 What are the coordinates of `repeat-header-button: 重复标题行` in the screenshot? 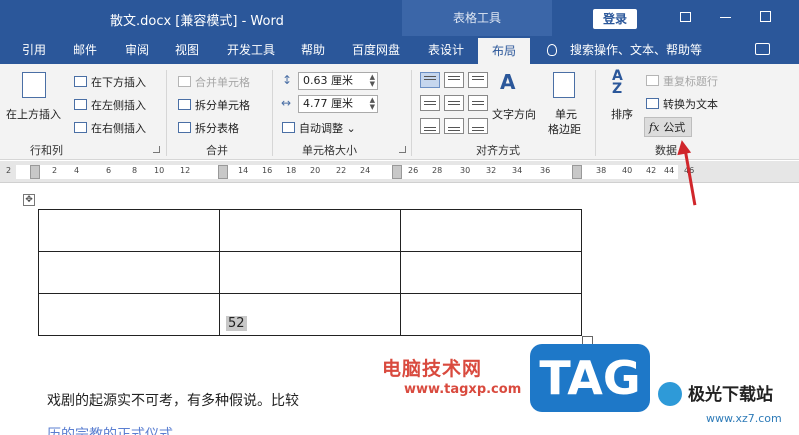 It's located at (682, 81).